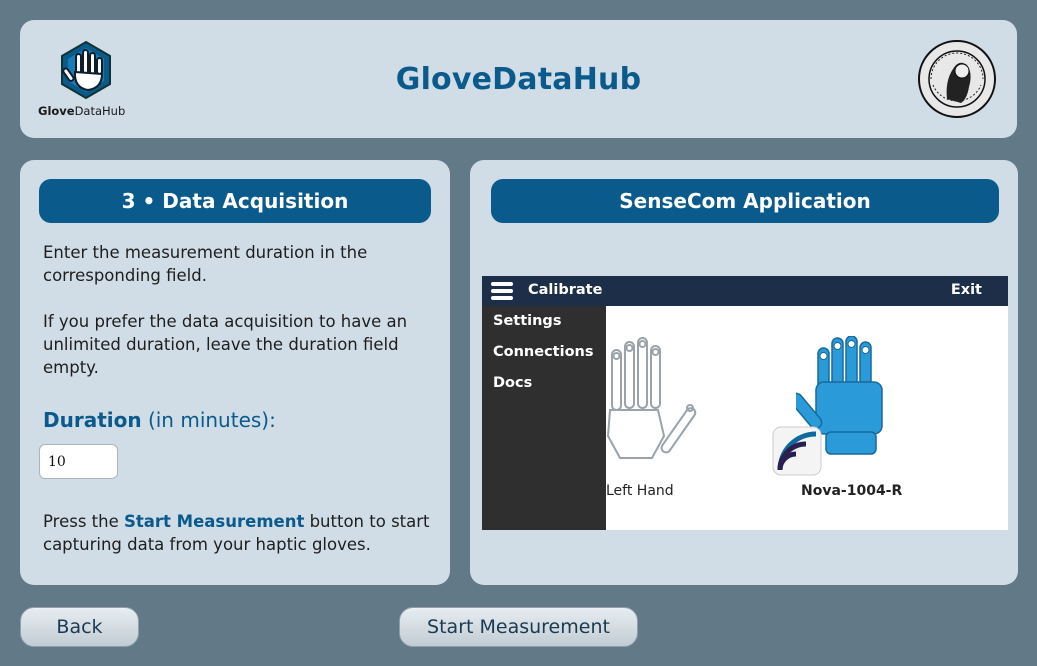  What do you see at coordinates (527, 321) in the screenshot?
I see `sensecom-menu-settings: Settings` at bounding box center [527, 321].